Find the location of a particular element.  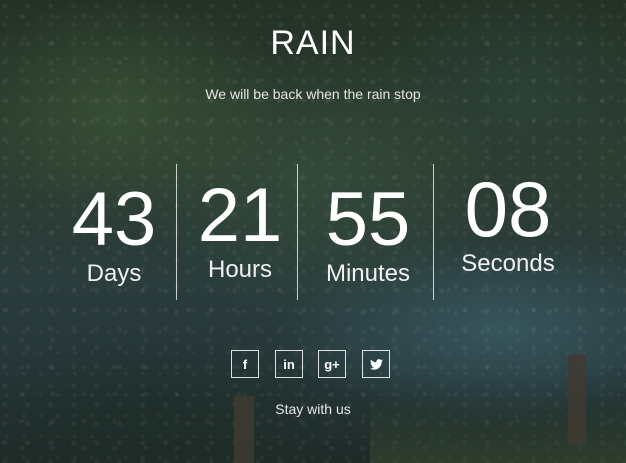

days-value: 43 is located at coordinates (114, 219).